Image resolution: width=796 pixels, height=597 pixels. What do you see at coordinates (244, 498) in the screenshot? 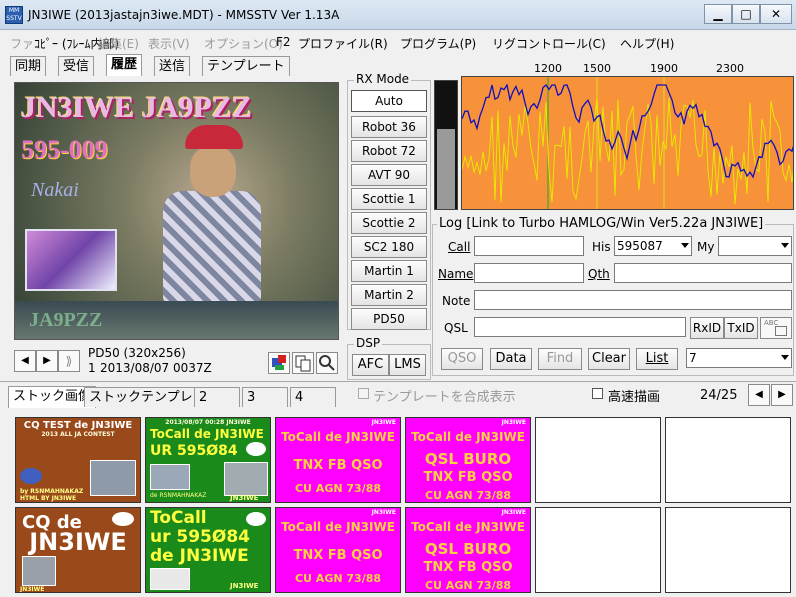
I see `thumb2-line4: JN3IWE` at bounding box center [244, 498].